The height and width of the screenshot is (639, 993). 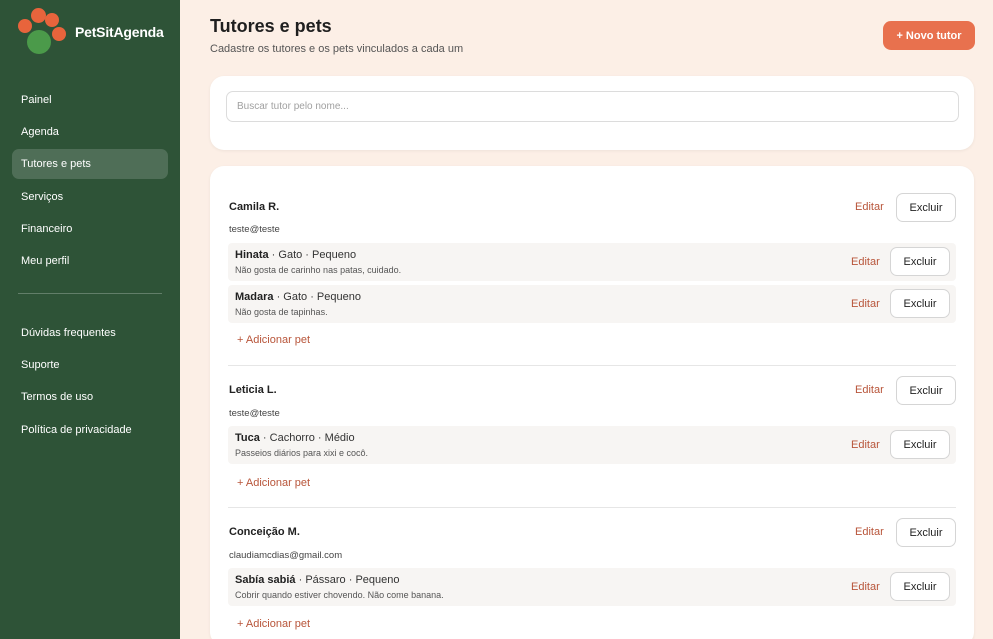 I want to click on pet-note: Passeios diários para xixi e cocô., so click(x=302, y=453).